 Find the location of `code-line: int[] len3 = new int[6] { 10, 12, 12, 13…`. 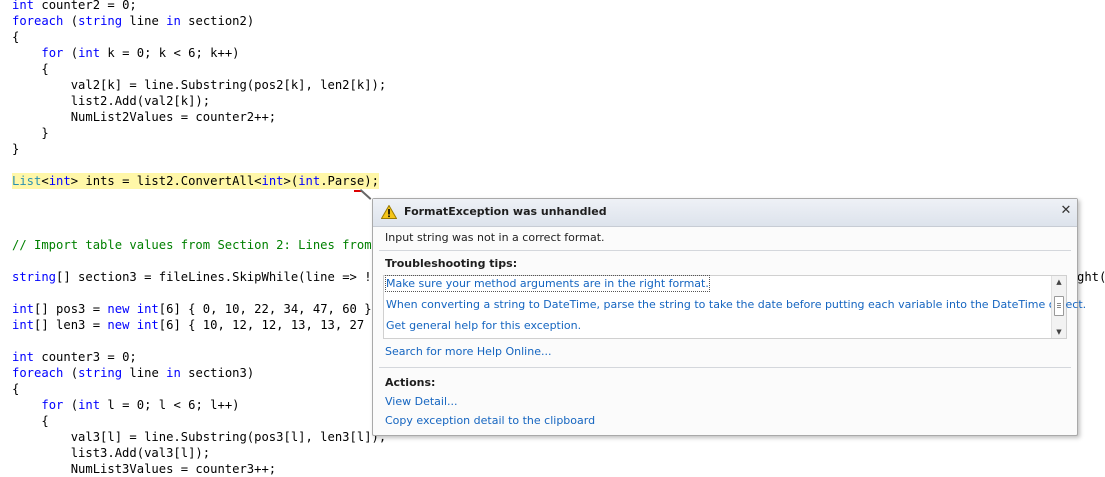

code-line: int[] len3 = new int[6] { 10, 12, 12, 13… is located at coordinates (199, 325).